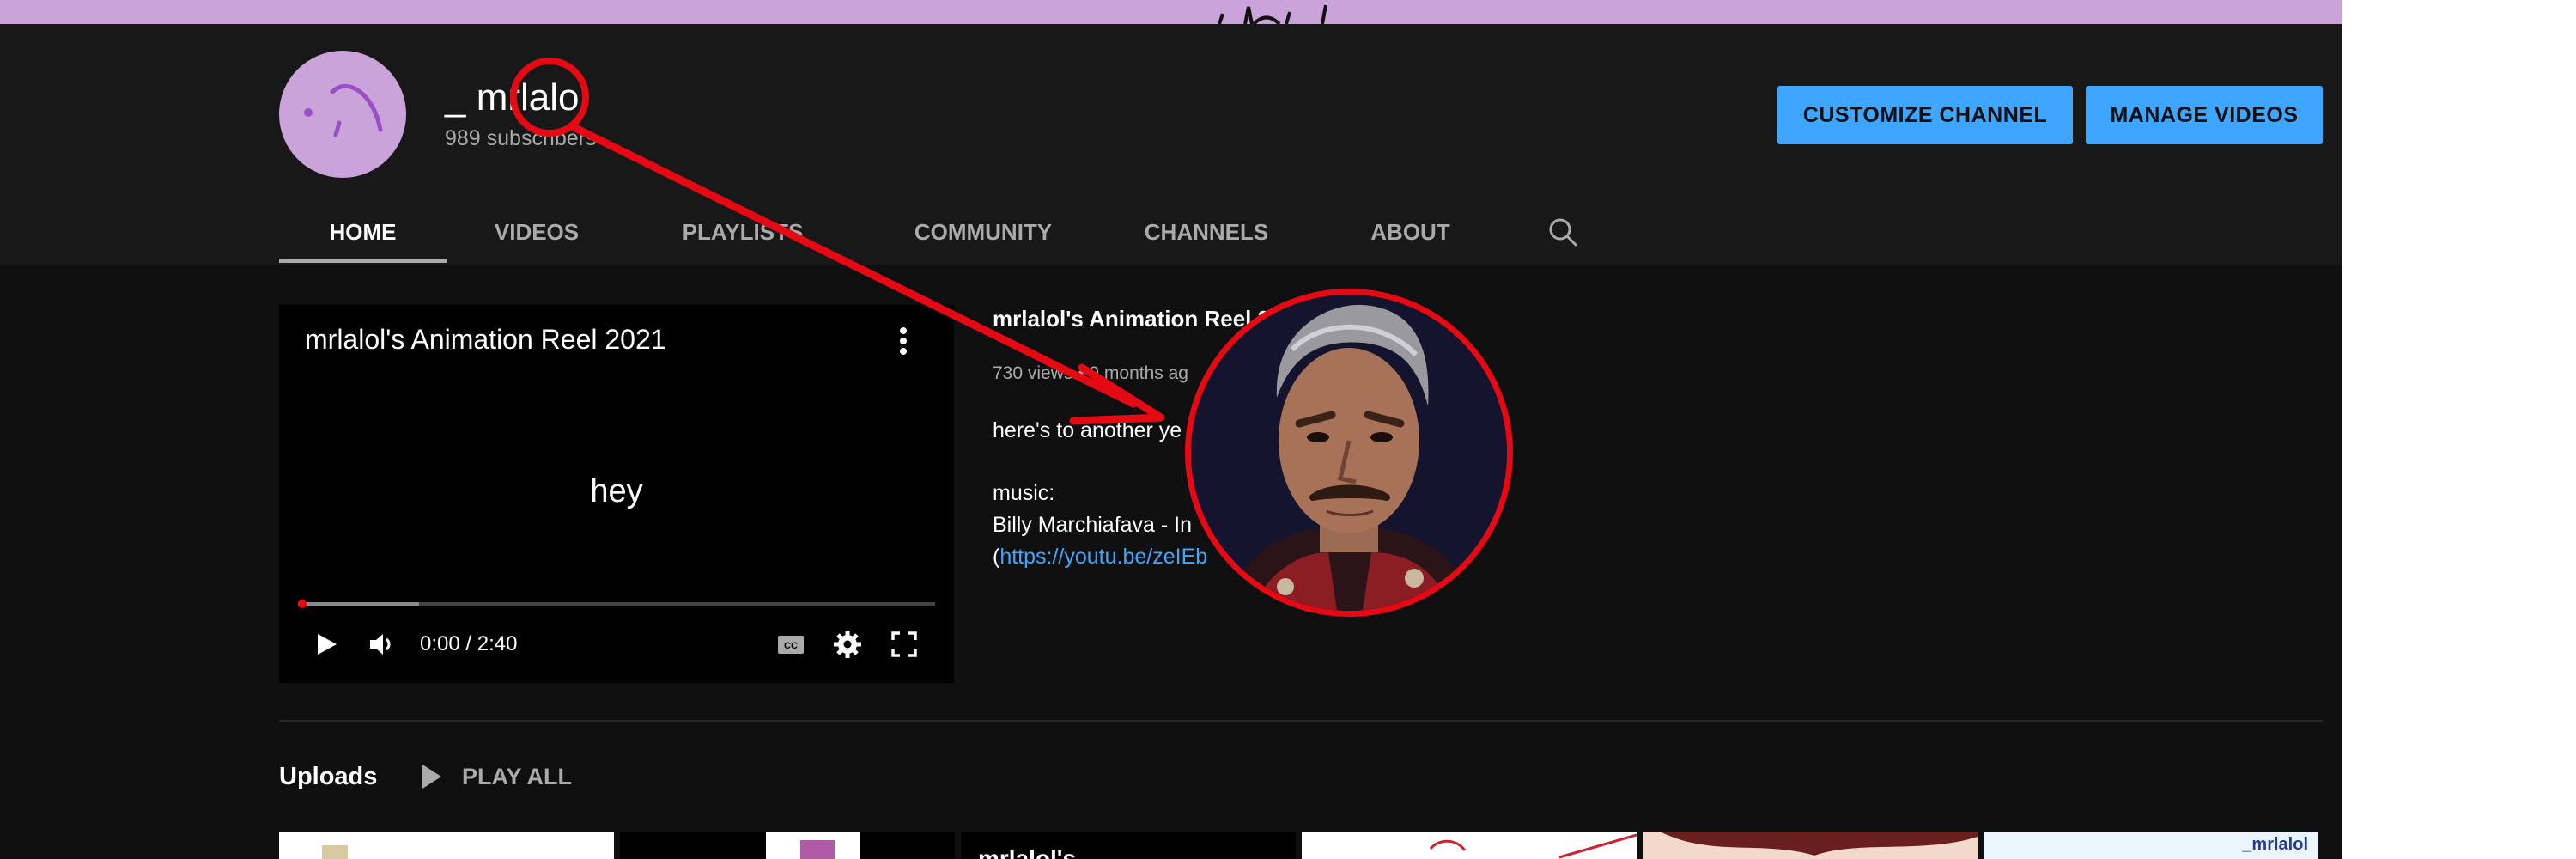 The height and width of the screenshot is (859, 2576). Describe the element at coordinates (358, 604) in the screenshot. I see `progress-buffered` at that location.